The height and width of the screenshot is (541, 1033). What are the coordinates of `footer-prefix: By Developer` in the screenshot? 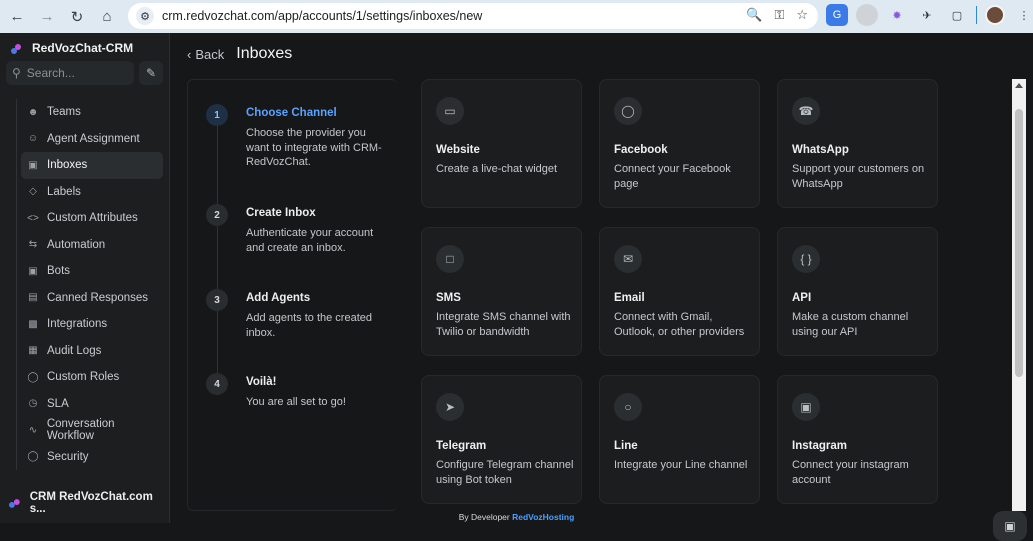 It's located at (484, 517).